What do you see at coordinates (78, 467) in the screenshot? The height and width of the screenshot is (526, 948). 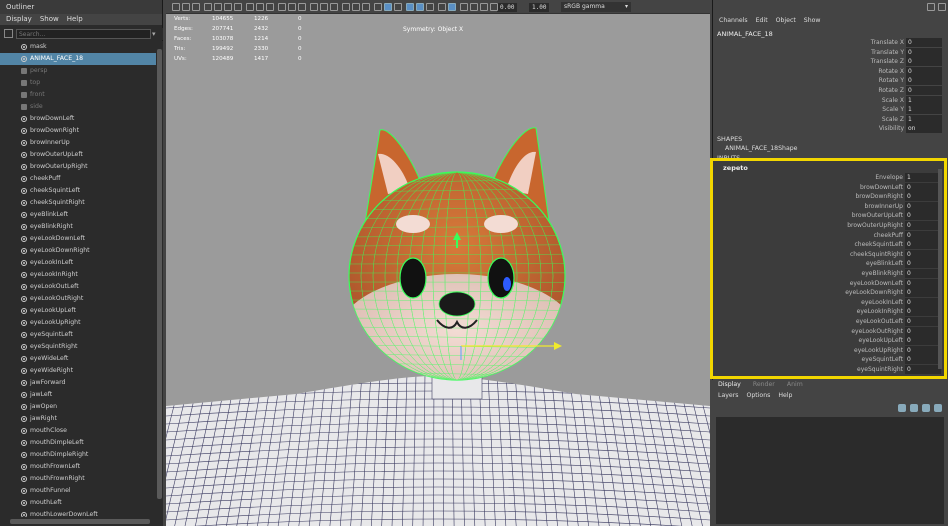 I see `outliner-item: mouthFrownLeft` at bounding box center [78, 467].